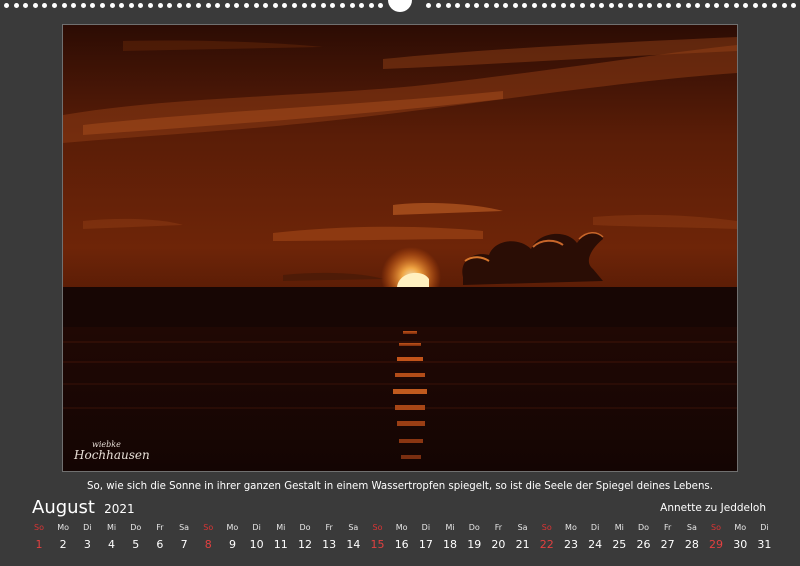  Describe the element at coordinates (39, 544) in the screenshot. I see `day-number: 1` at that location.